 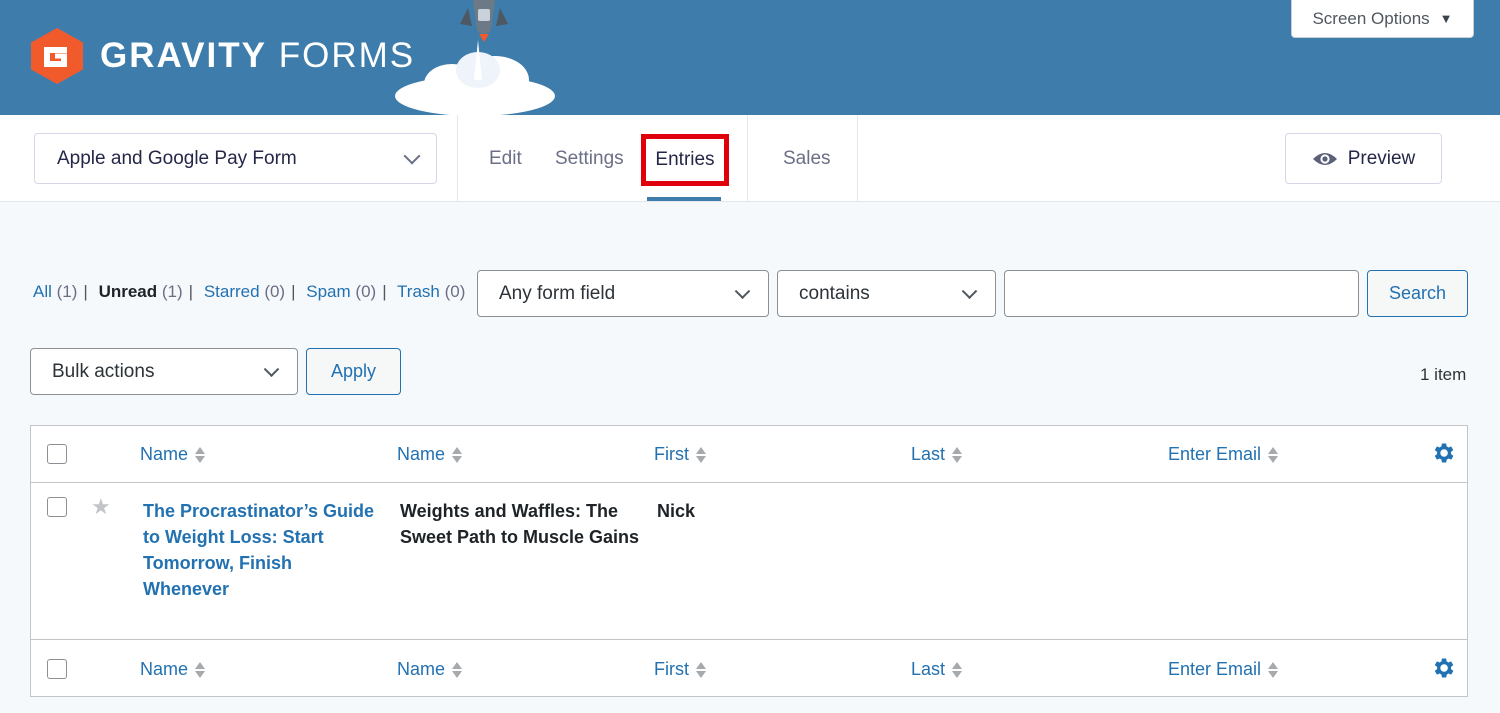 I want to click on apply-button: Apply, so click(x=353, y=371).